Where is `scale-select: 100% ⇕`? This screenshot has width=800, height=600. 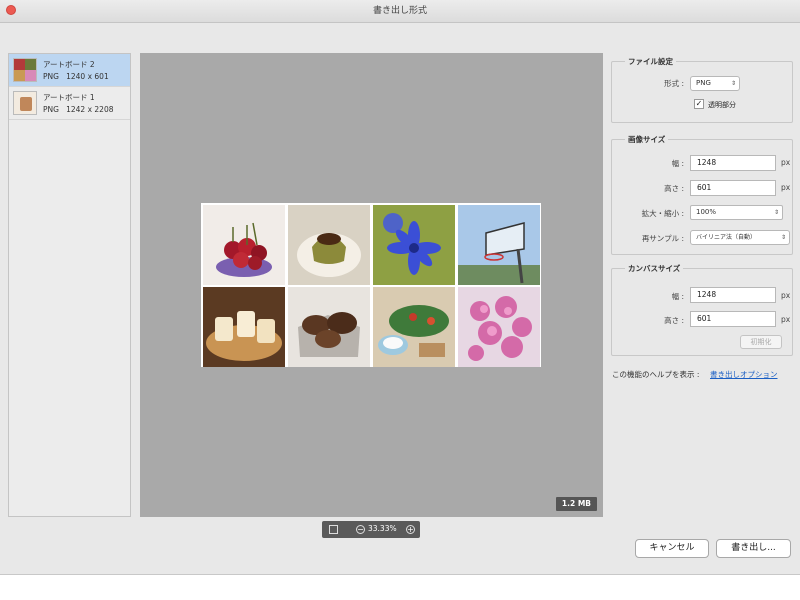 scale-select: 100% ⇕ is located at coordinates (736, 212).